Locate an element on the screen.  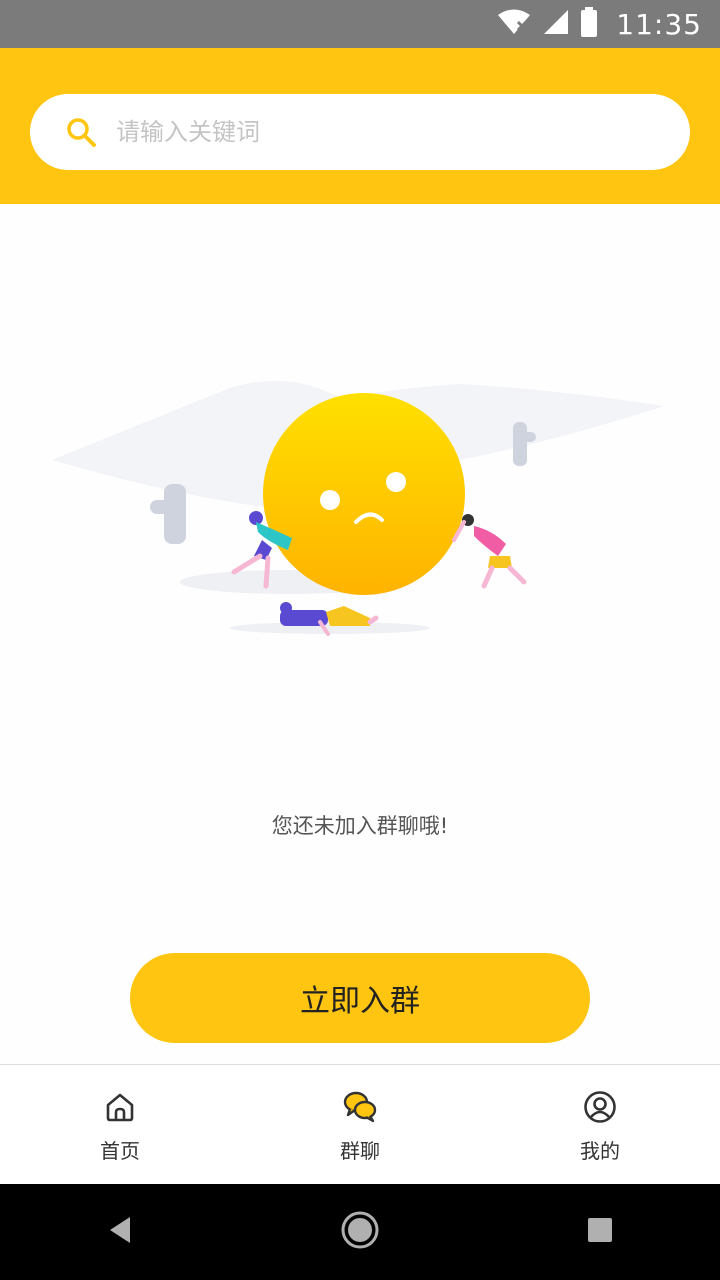
tab-label-home: 首页 is located at coordinates (120, 1151).